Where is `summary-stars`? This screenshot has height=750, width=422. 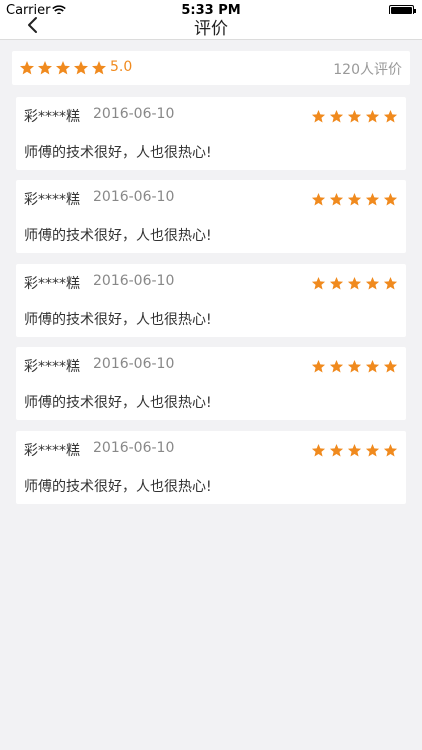
summary-stars is located at coordinates (64, 68).